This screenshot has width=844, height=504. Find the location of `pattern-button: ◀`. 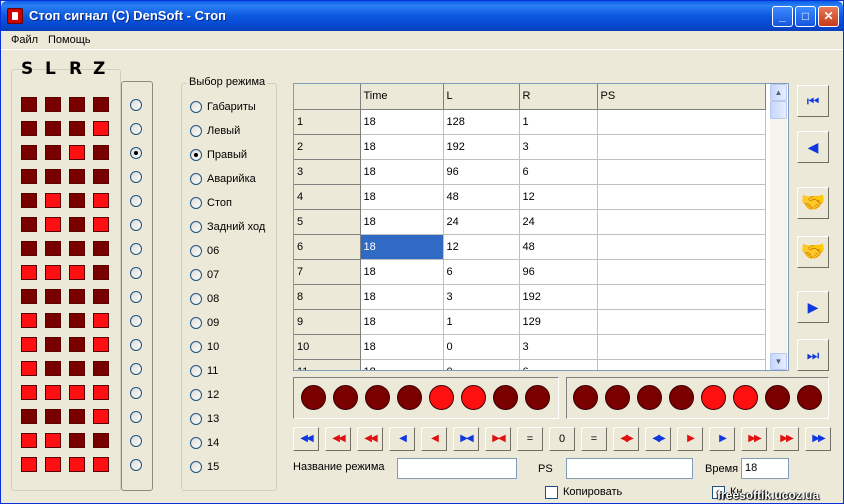

pattern-button: ◀ is located at coordinates (402, 439).